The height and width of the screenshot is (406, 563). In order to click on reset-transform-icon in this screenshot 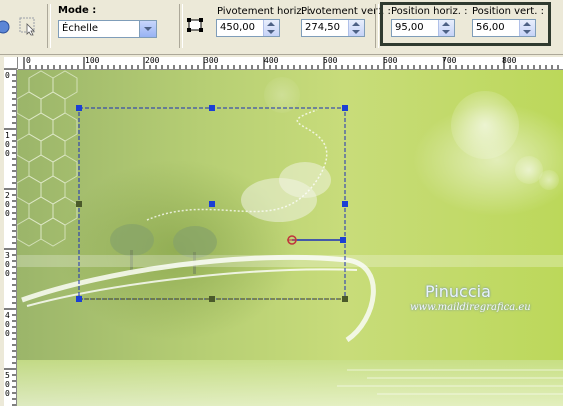, I will do `click(196, 26)`.